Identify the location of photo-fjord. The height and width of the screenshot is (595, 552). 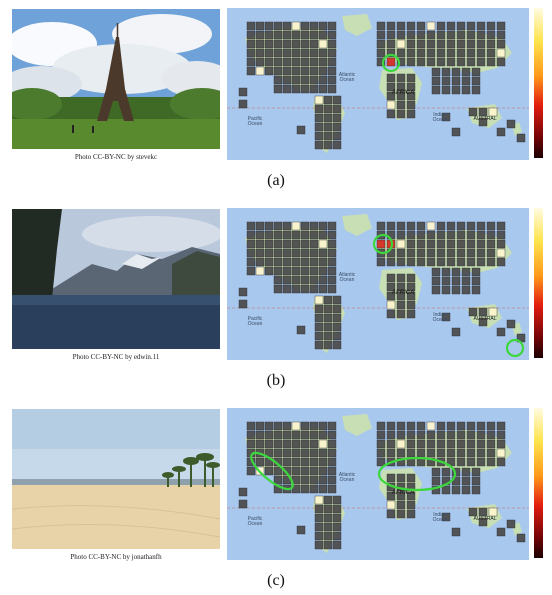
(116, 279).